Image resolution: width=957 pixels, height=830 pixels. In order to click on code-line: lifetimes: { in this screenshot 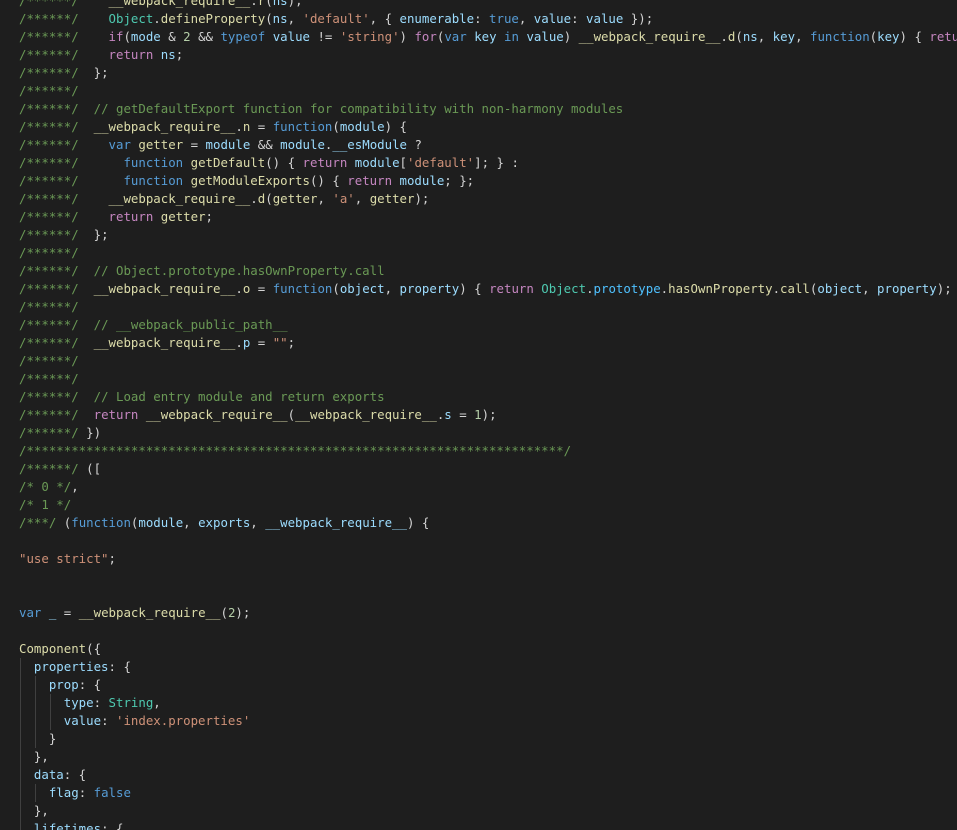, I will do `click(488, 825)`.